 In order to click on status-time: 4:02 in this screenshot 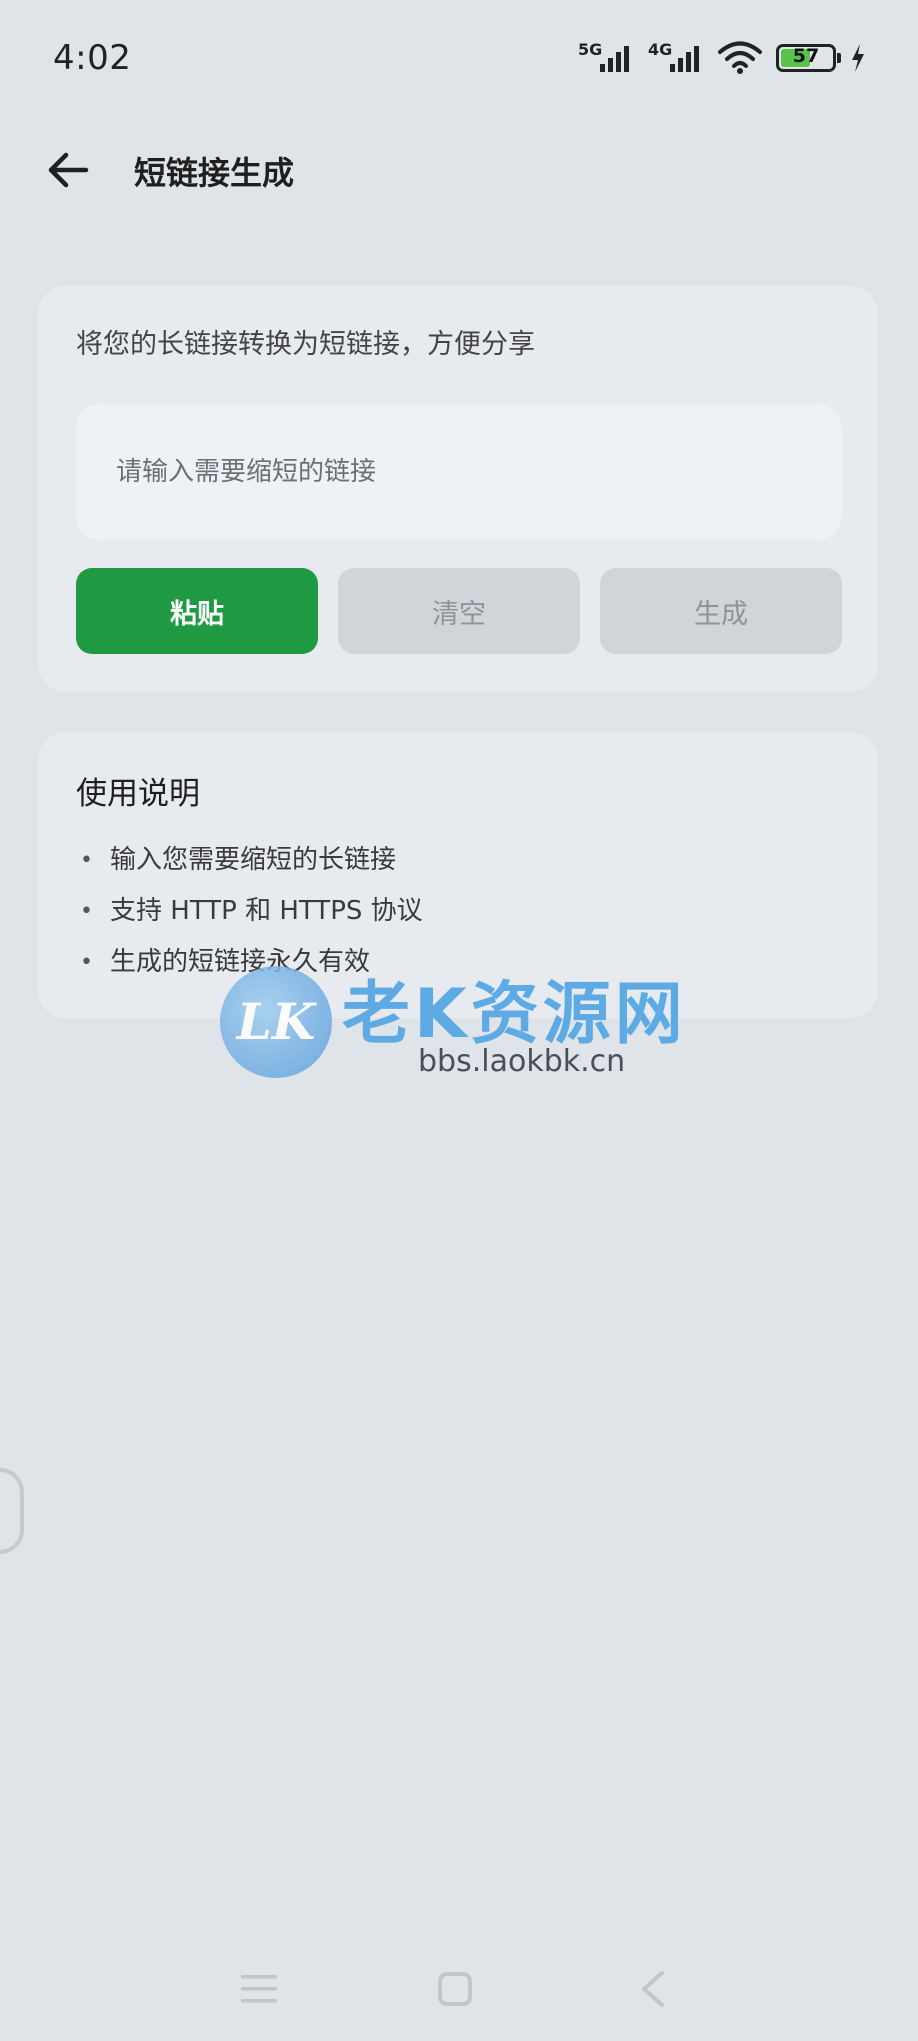, I will do `click(92, 58)`.